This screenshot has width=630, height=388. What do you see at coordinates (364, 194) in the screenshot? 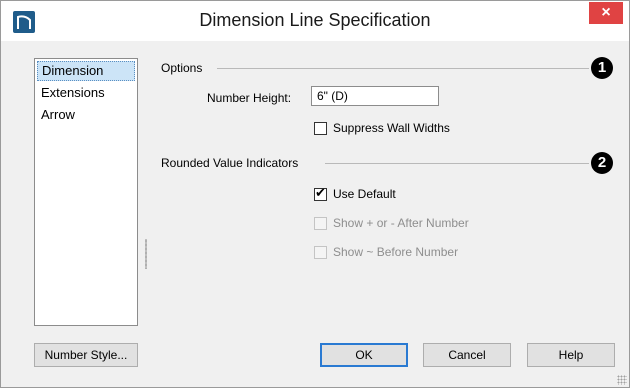
I see `use-default-label: Use Default` at bounding box center [364, 194].